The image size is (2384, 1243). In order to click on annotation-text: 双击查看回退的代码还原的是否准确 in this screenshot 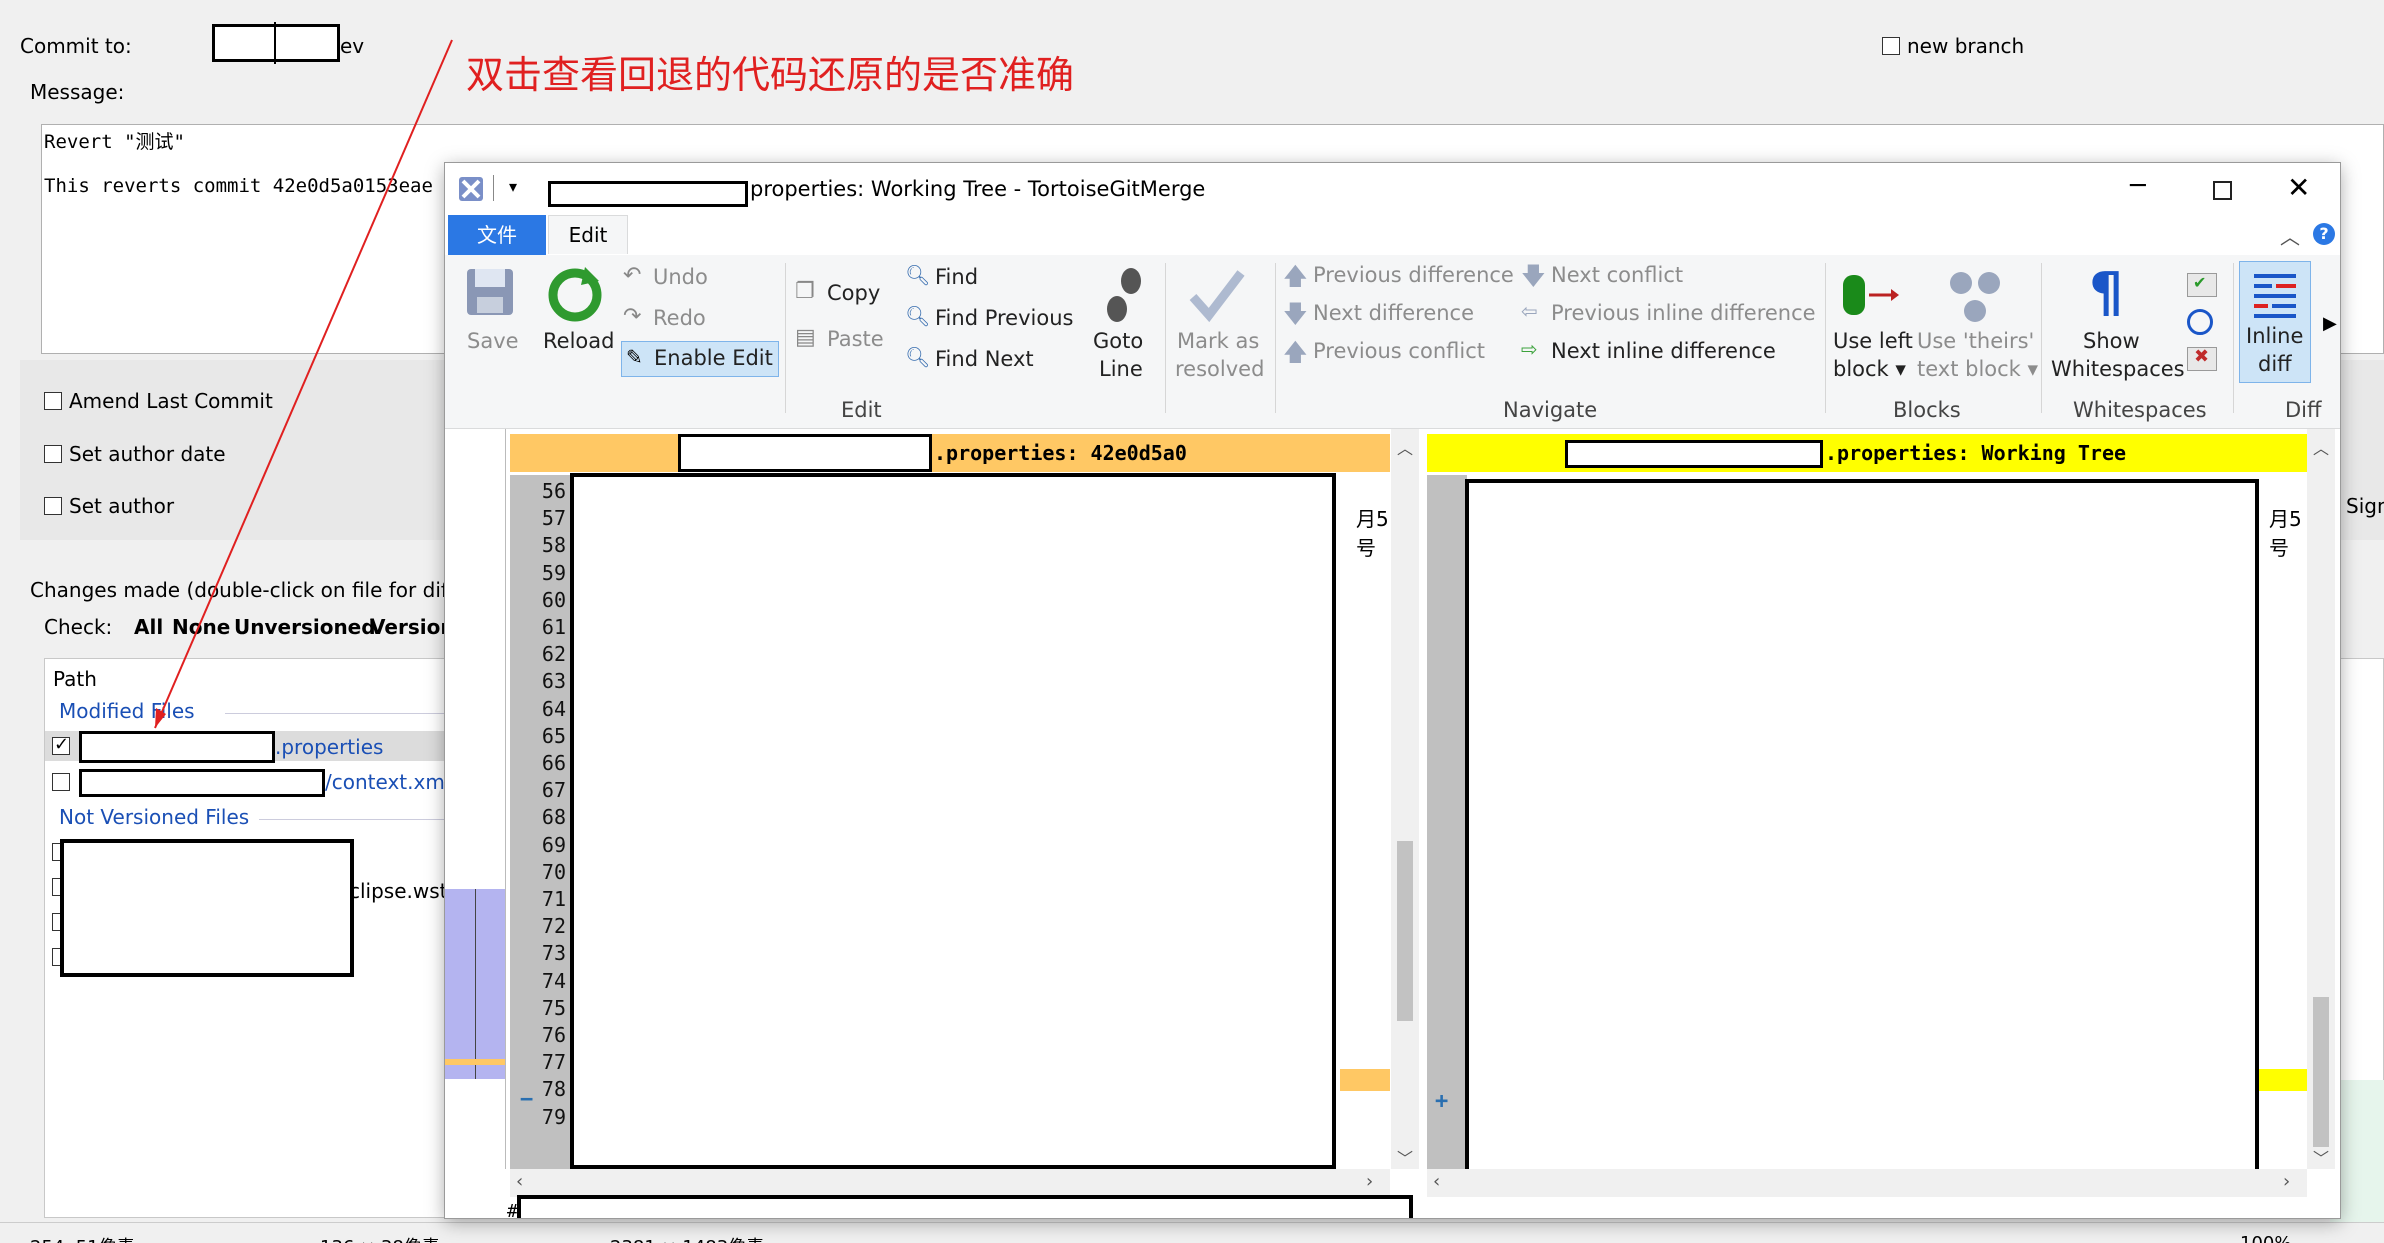, I will do `click(770, 75)`.